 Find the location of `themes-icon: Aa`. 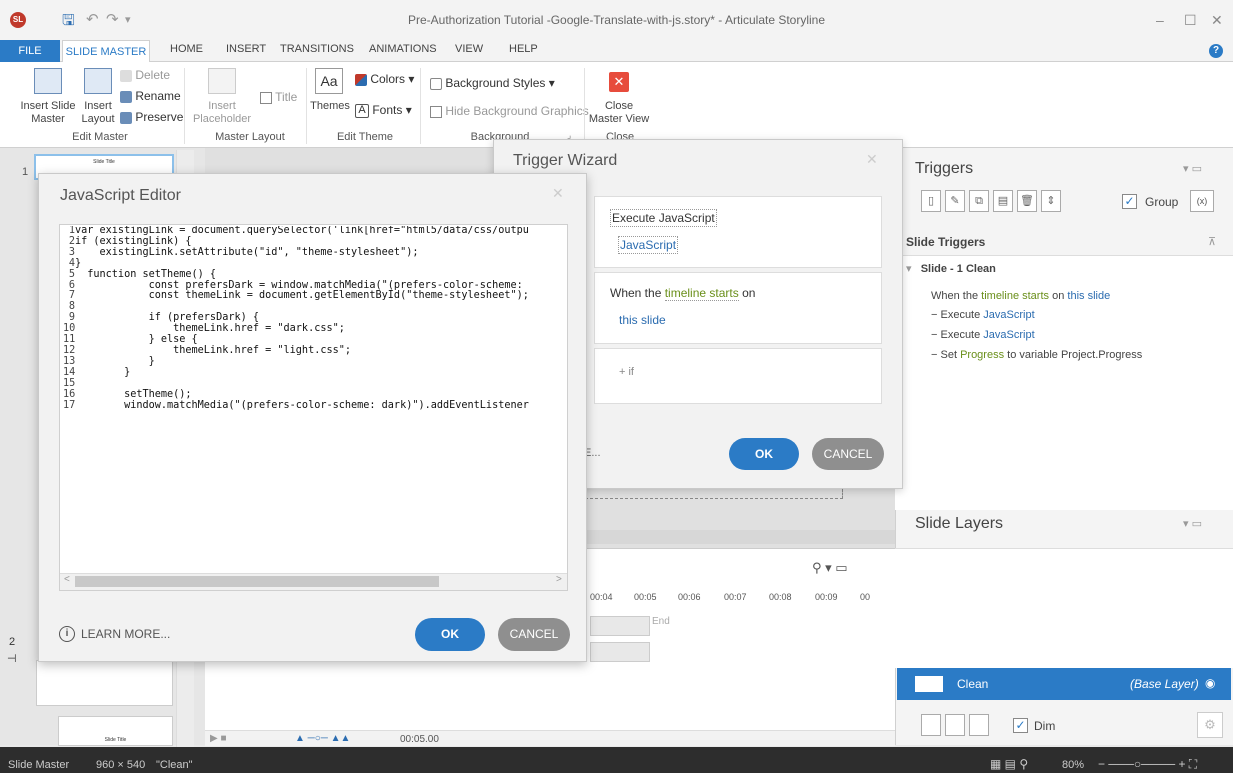

themes-icon: Aa is located at coordinates (329, 81).